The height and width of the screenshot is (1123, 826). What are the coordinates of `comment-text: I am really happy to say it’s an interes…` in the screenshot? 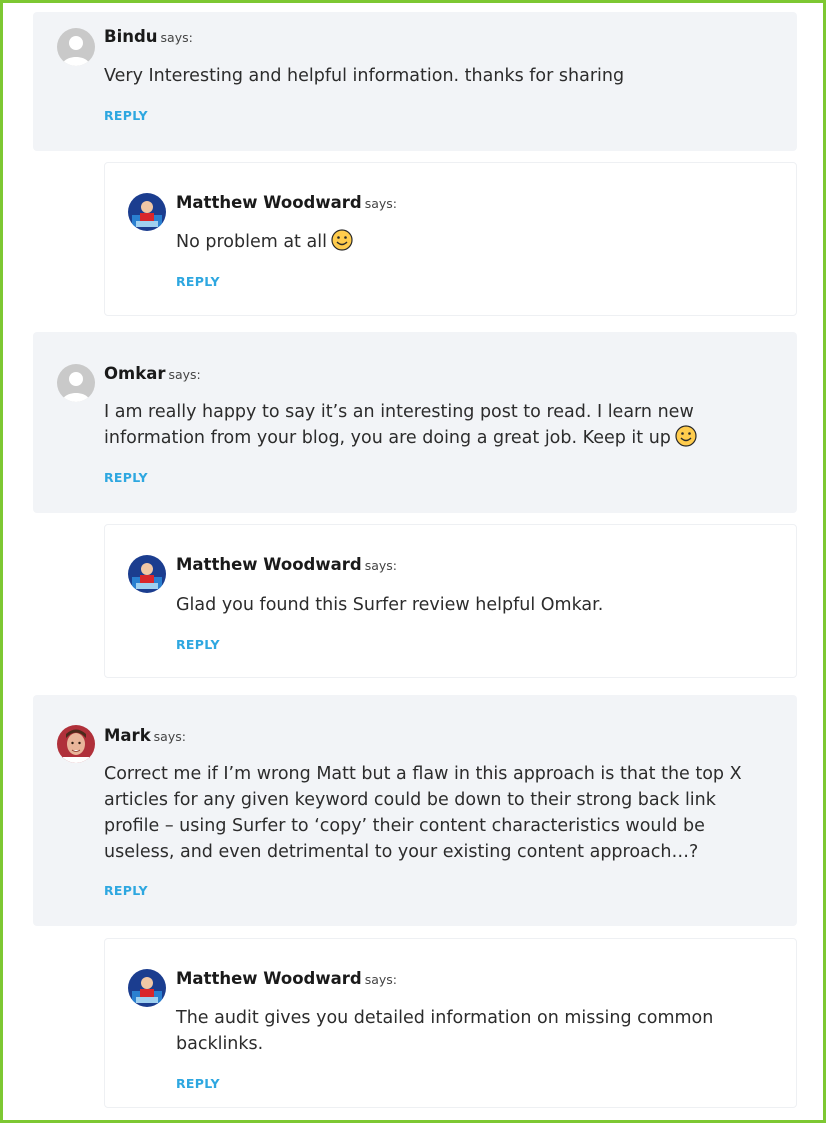 It's located at (439, 425).